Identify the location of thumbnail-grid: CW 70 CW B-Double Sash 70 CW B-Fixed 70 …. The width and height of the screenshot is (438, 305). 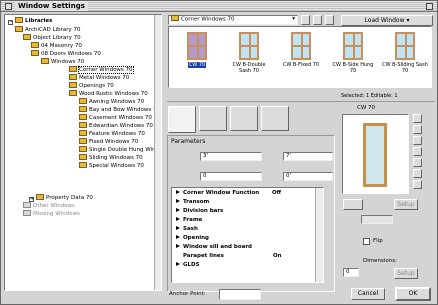
(300, 57).